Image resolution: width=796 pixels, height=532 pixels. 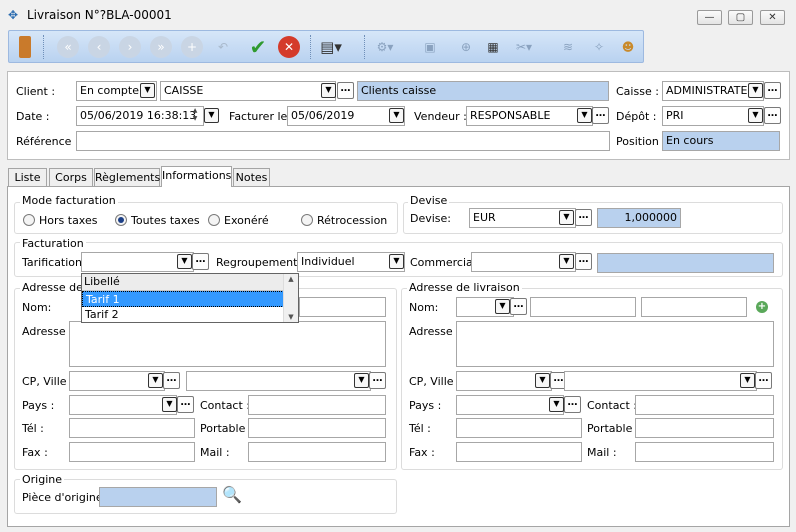 What do you see at coordinates (524, 47) in the screenshot?
I see `tools-icon: ✂▾` at bounding box center [524, 47].